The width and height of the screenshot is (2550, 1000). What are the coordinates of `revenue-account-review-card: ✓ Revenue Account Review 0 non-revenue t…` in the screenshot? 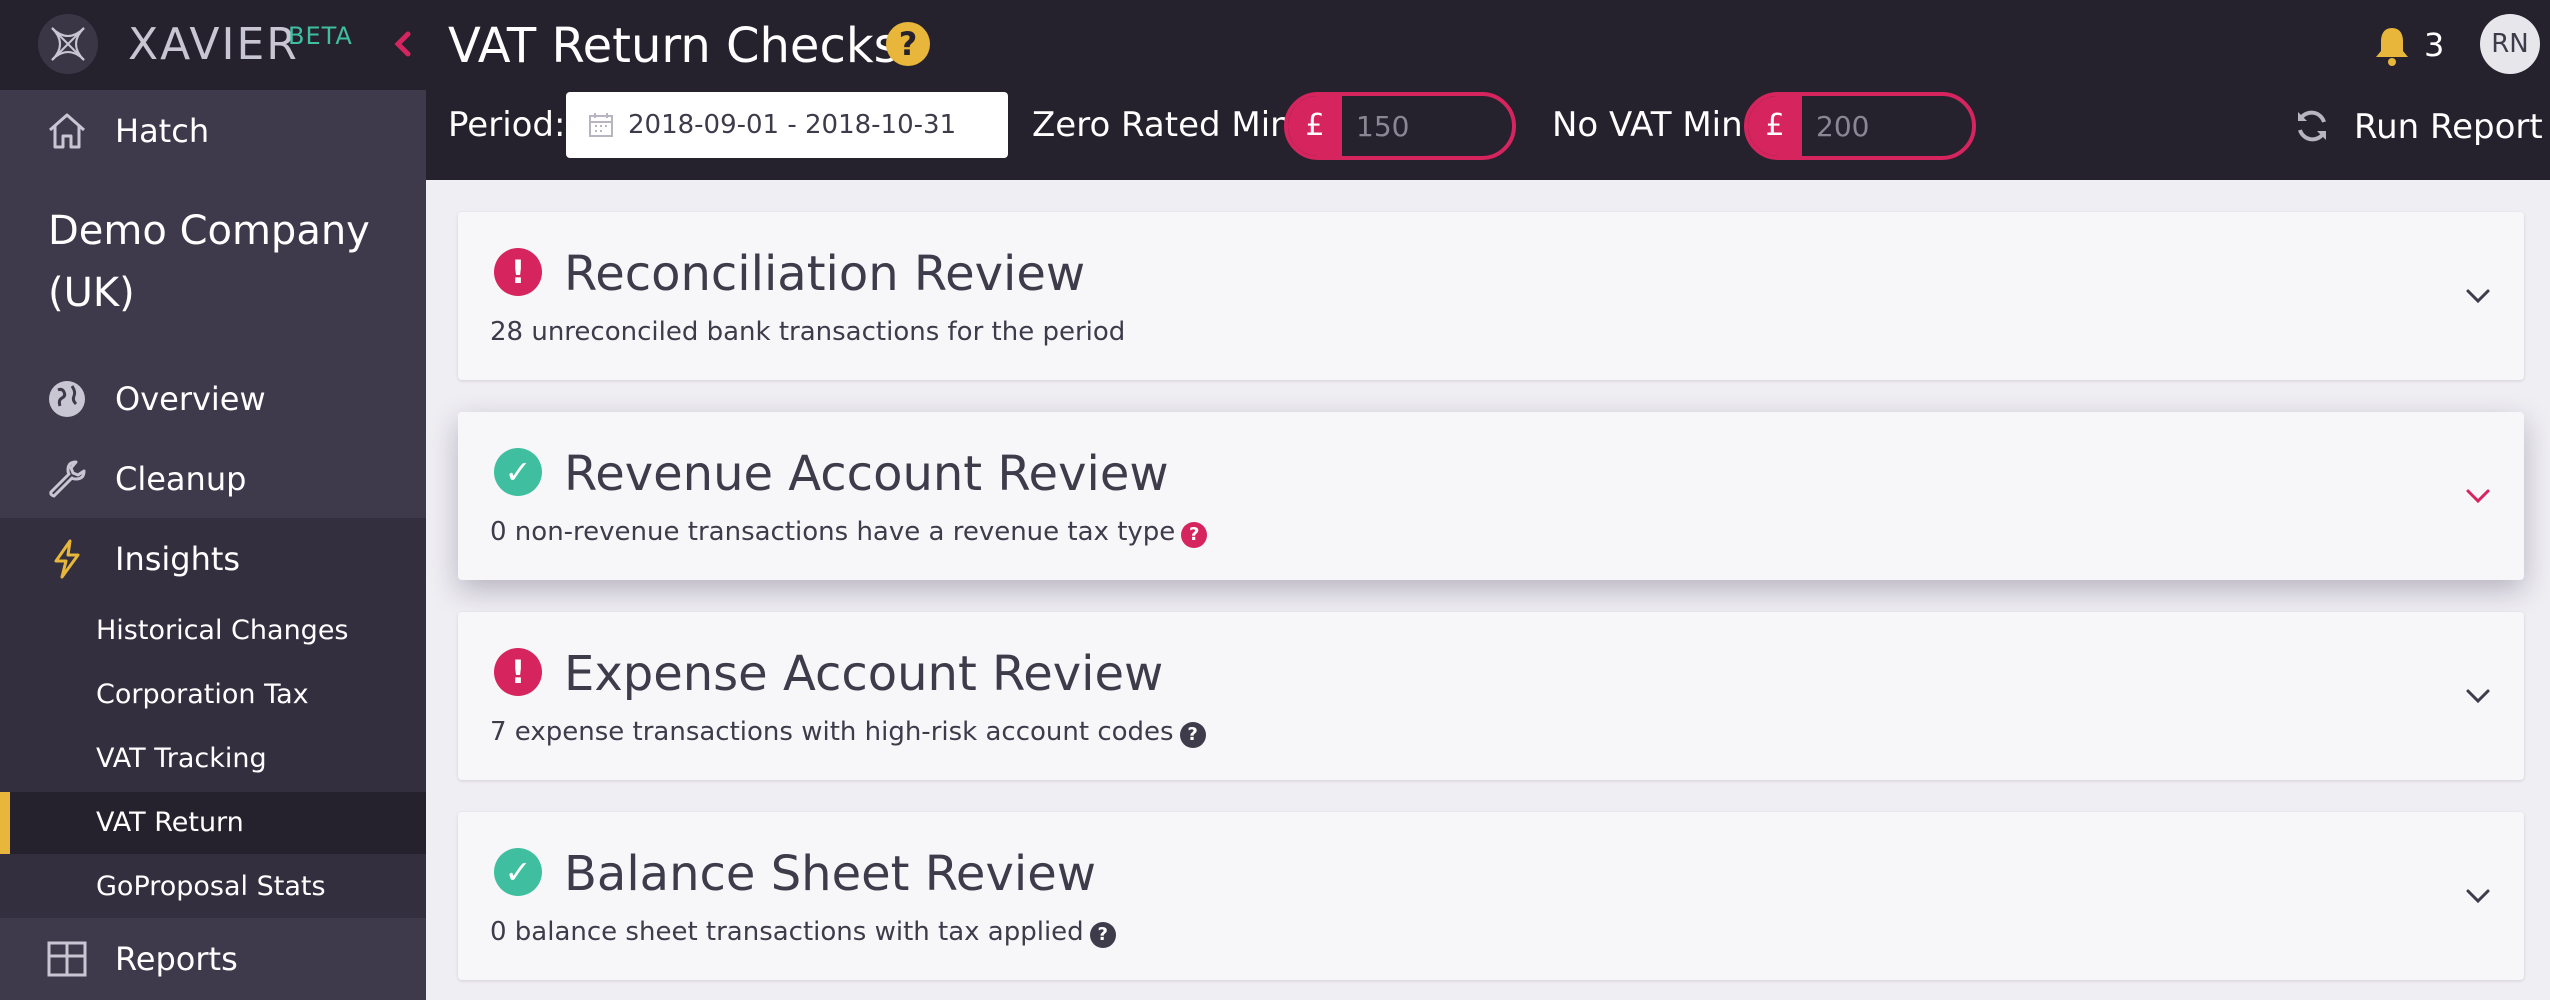 It's located at (1491, 496).